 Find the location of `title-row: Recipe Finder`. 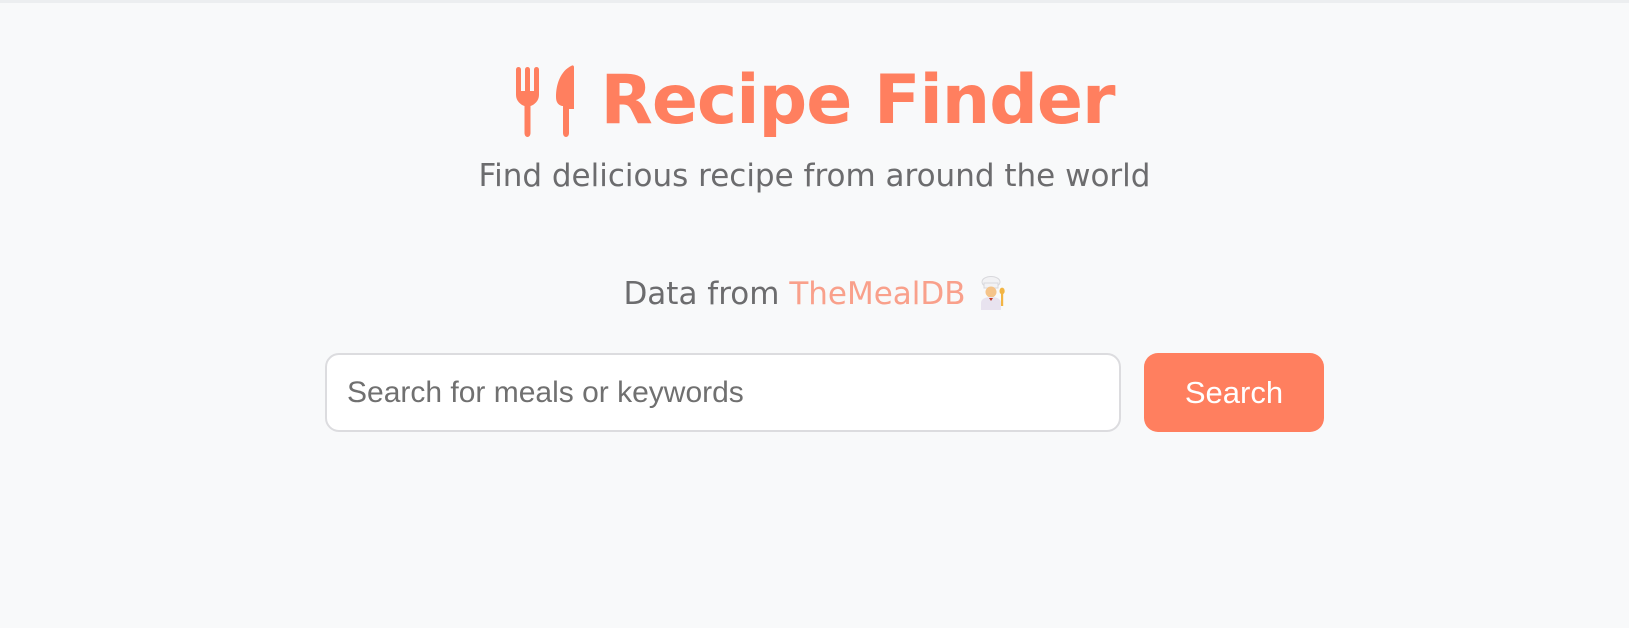

title-row: Recipe Finder is located at coordinates (815, 101).